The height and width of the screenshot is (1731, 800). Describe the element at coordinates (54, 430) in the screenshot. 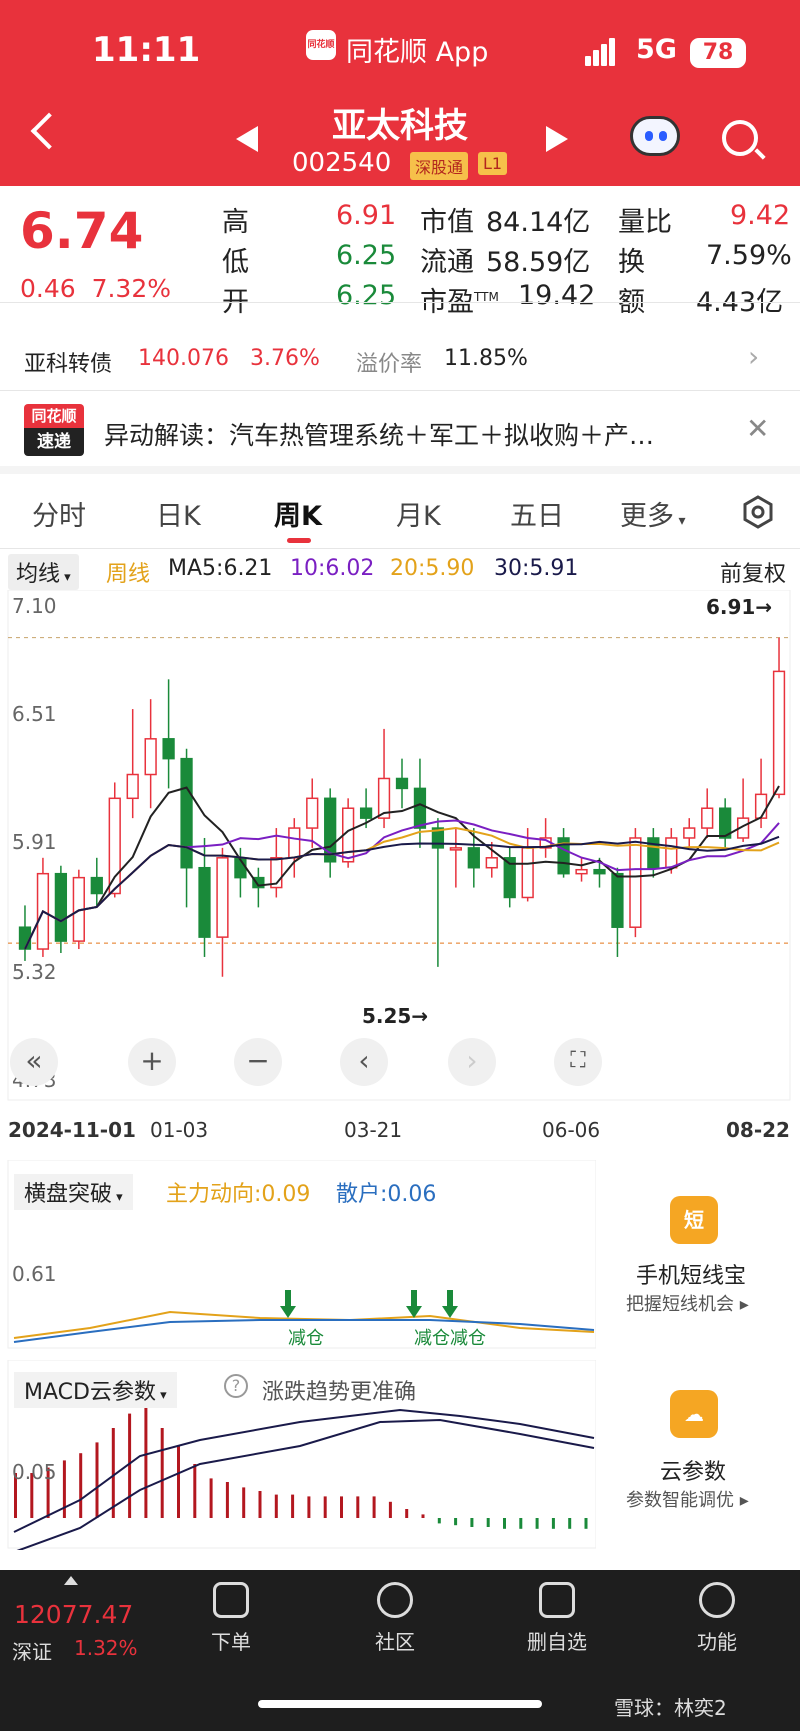

I see `news-logo-icon: 同花顺 速递` at that location.